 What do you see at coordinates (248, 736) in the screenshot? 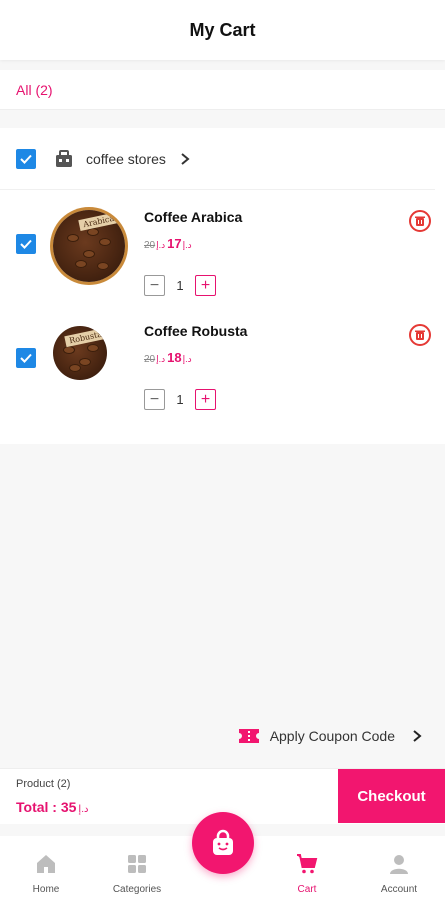
I see `coupon-icon` at bounding box center [248, 736].